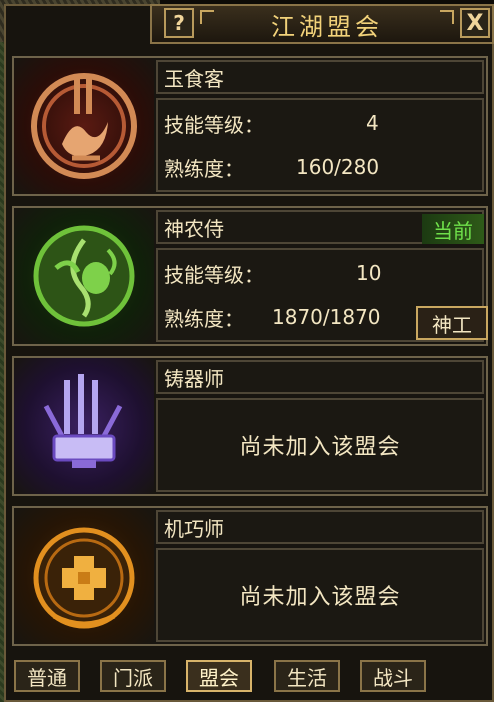 The height and width of the screenshot is (702, 494). Describe the element at coordinates (84, 126) in the screenshot. I see `chef-emblem-icon` at that location.